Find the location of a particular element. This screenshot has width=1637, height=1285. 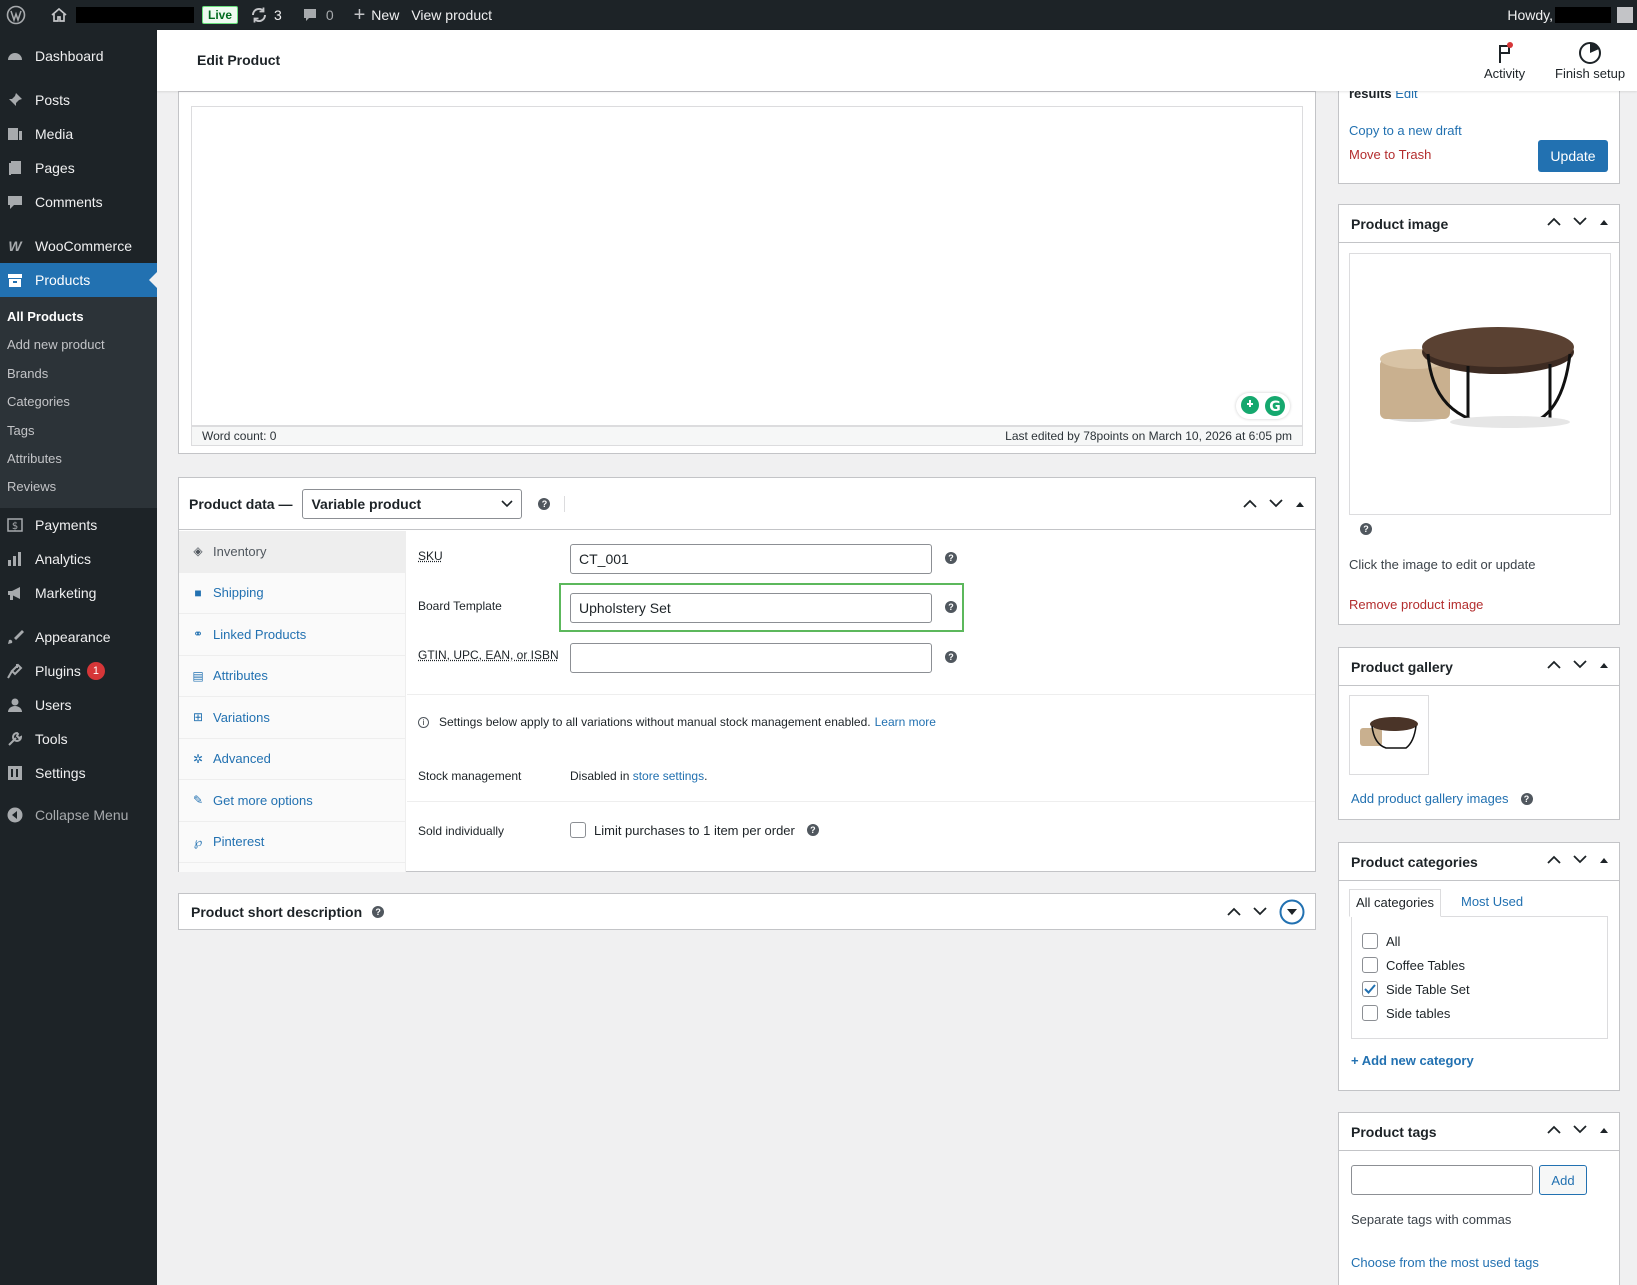

sku-label: SKU is located at coordinates (430, 556).